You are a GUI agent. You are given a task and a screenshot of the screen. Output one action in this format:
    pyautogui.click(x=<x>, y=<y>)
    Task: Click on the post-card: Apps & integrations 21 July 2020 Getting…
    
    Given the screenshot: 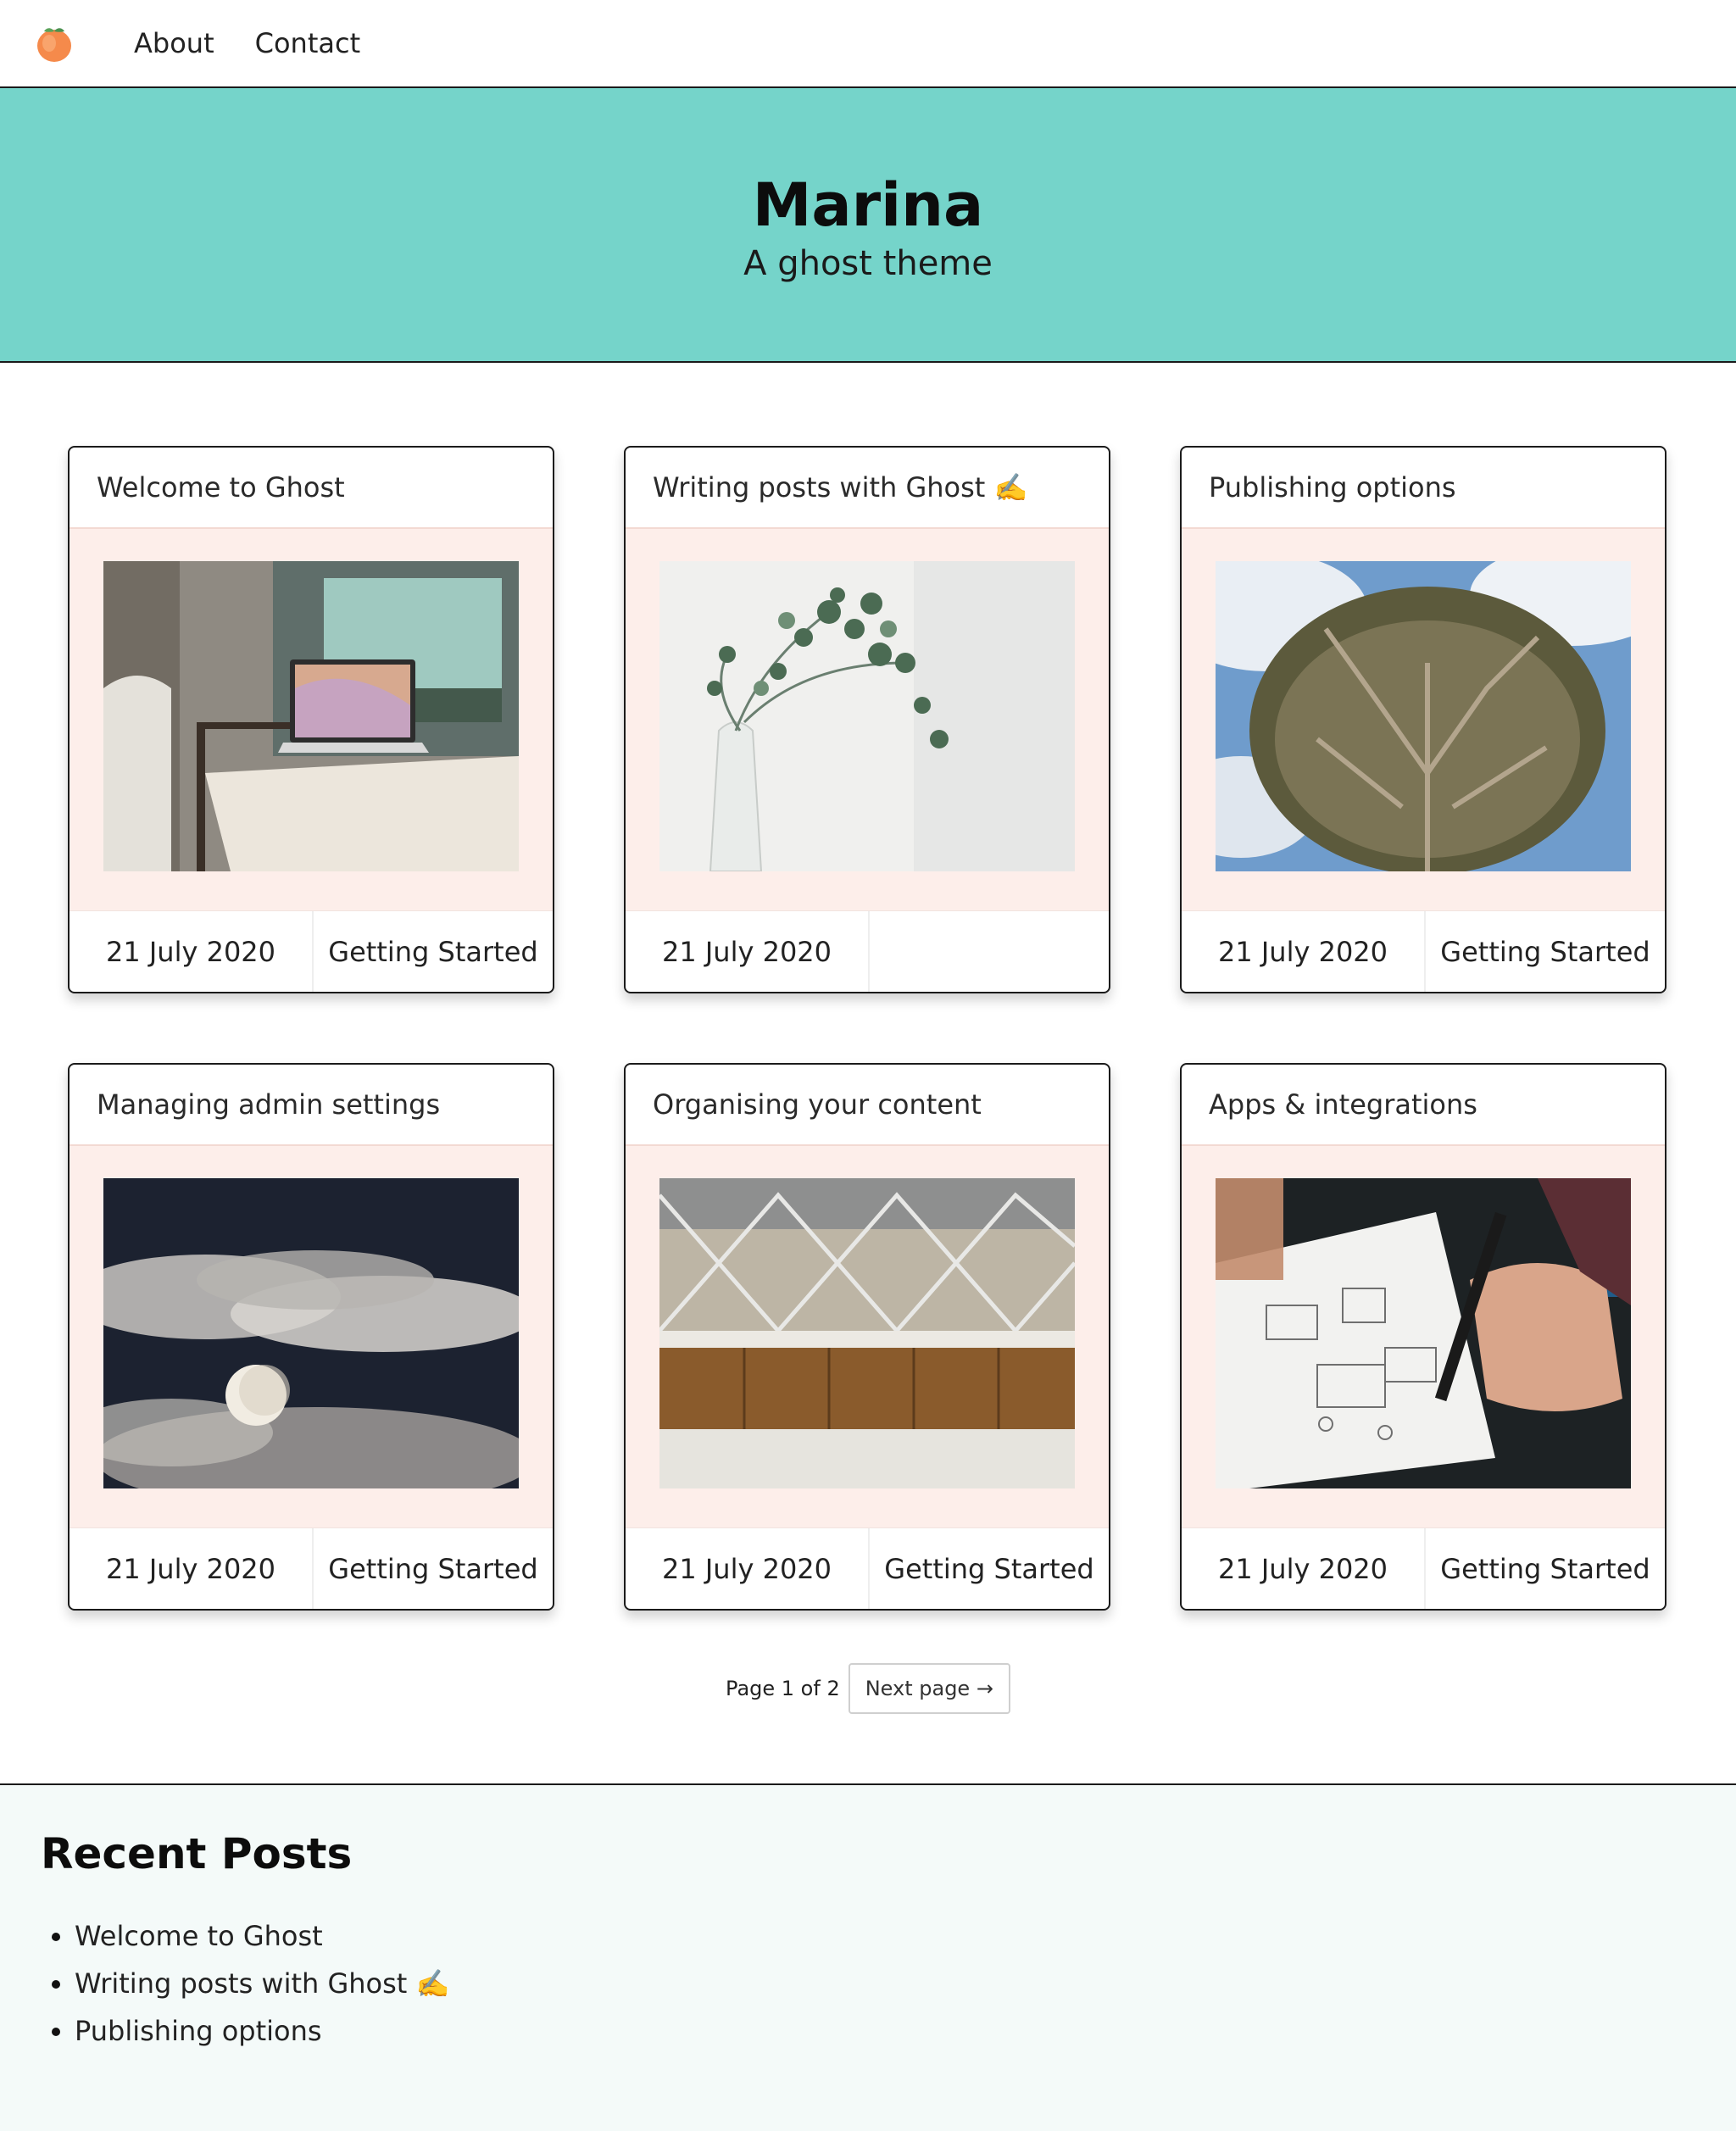 What is the action you would take?
    pyautogui.click(x=1423, y=1337)
    